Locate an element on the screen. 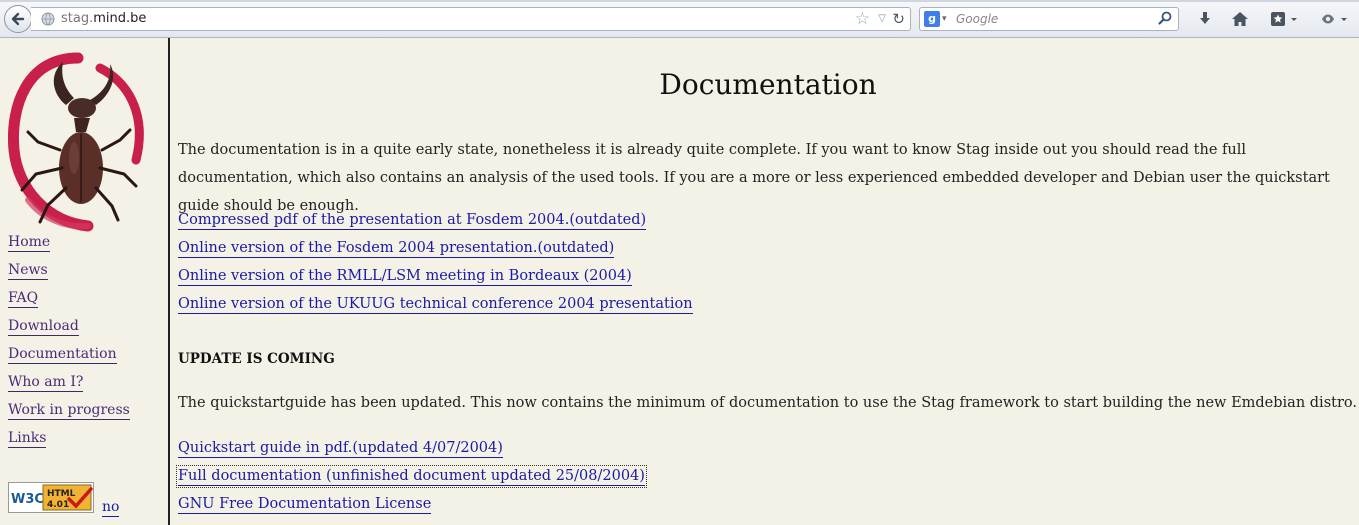 The height and width of the screenshot is (525, 1359). back-button is located at coordinates (18, 19).